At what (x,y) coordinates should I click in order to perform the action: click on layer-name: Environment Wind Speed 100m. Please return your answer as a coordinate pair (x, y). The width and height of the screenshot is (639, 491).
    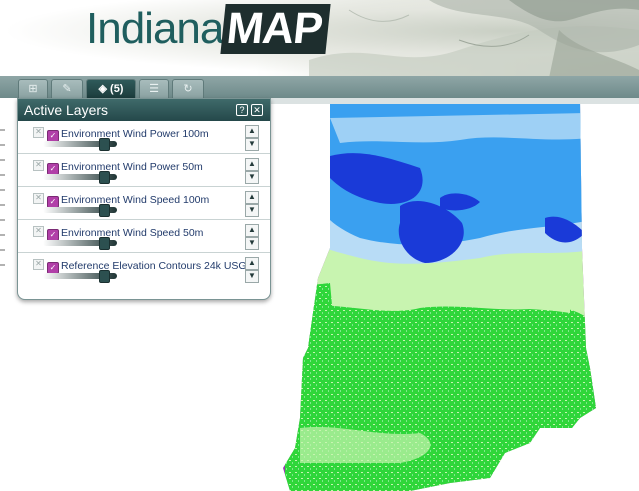
    Looking at the image, I should click on (135, 200).